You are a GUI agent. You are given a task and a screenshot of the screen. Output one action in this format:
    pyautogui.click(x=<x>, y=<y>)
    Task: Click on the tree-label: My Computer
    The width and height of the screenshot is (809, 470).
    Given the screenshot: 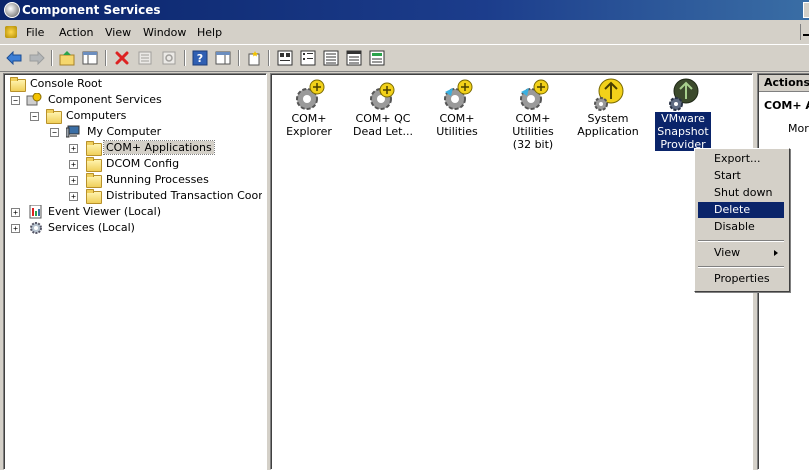 What is the action you would take?
    pyautogui.click(x=124, y=131)
    